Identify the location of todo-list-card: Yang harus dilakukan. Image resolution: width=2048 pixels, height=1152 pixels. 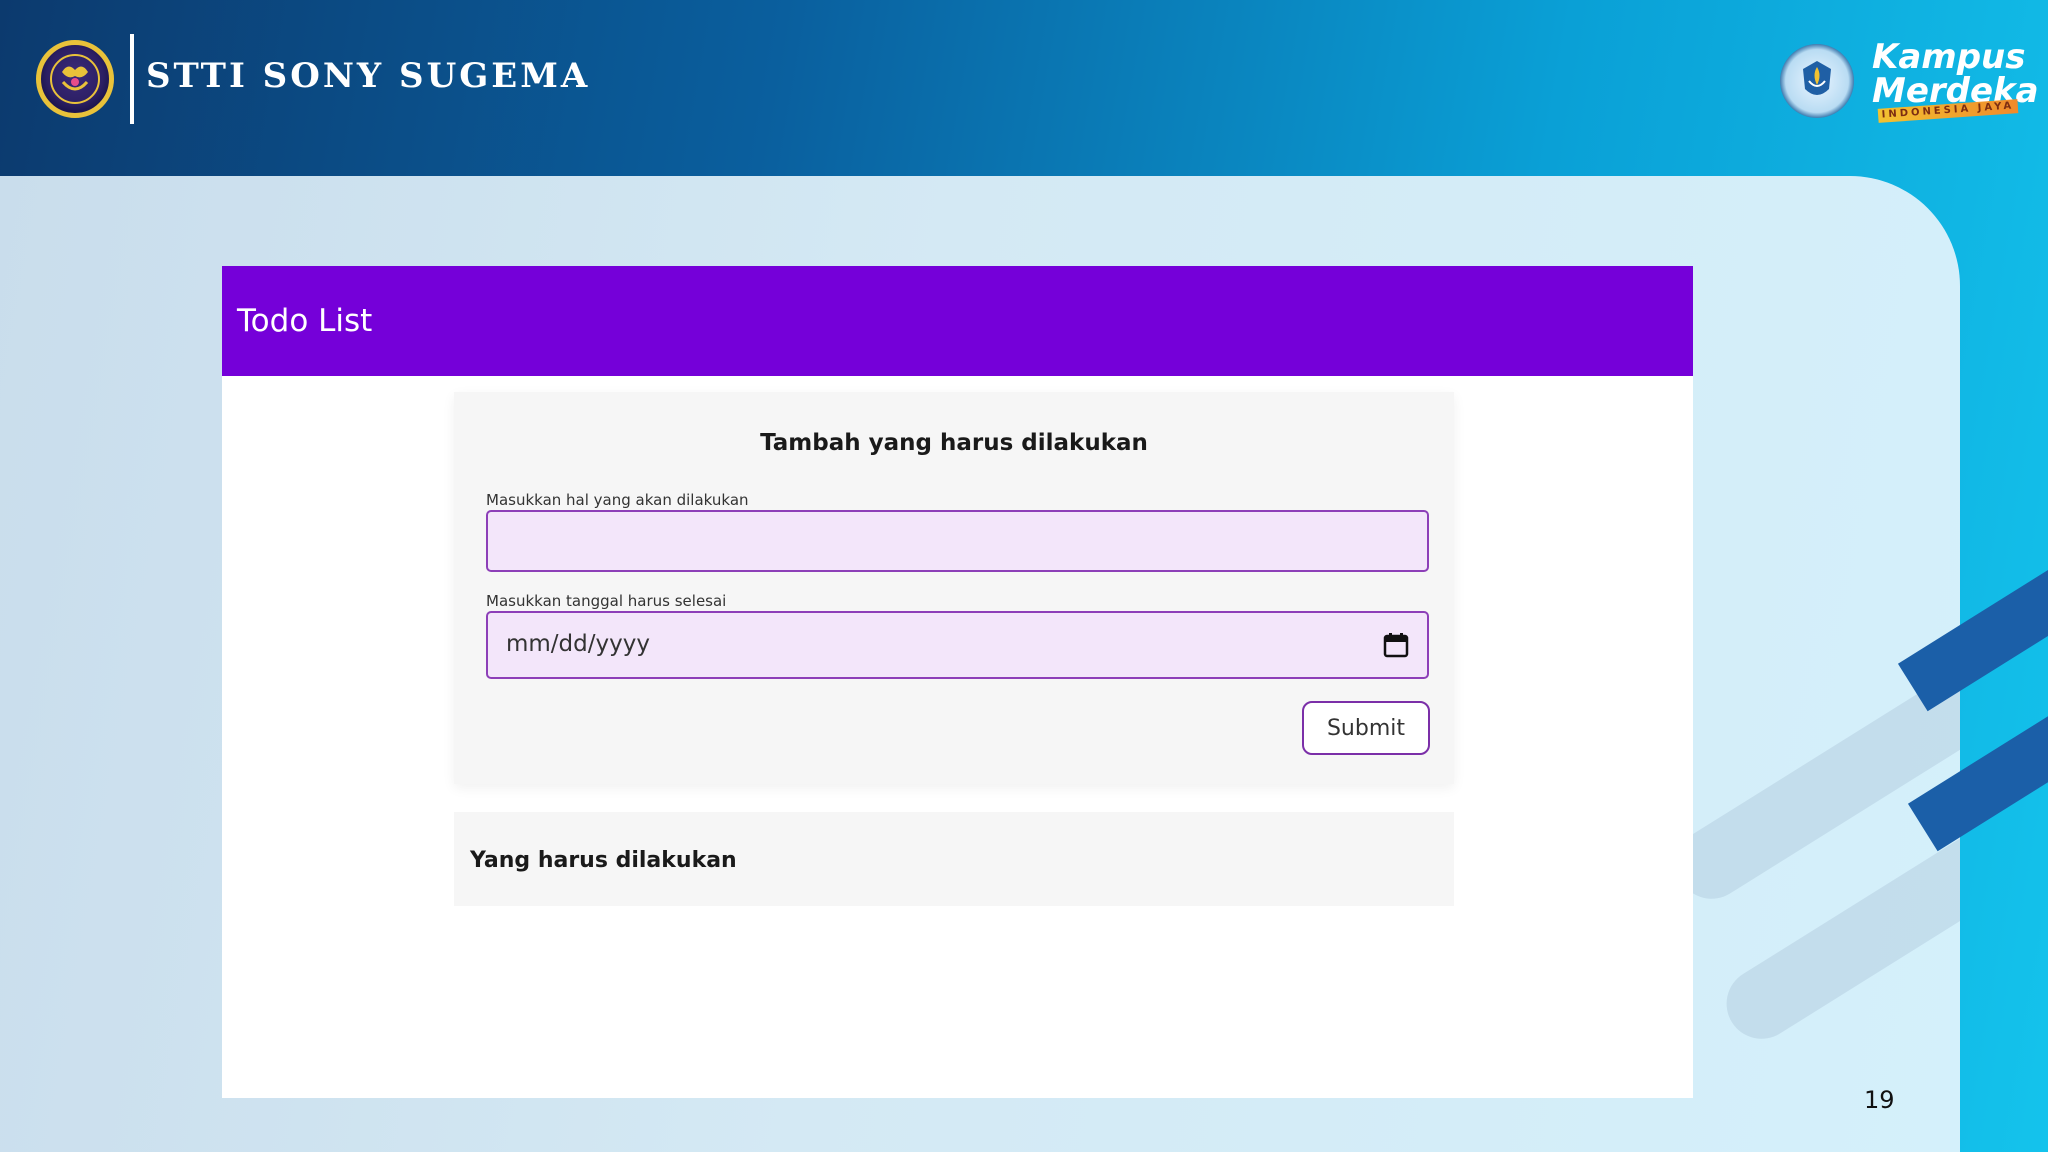
(954, 859).